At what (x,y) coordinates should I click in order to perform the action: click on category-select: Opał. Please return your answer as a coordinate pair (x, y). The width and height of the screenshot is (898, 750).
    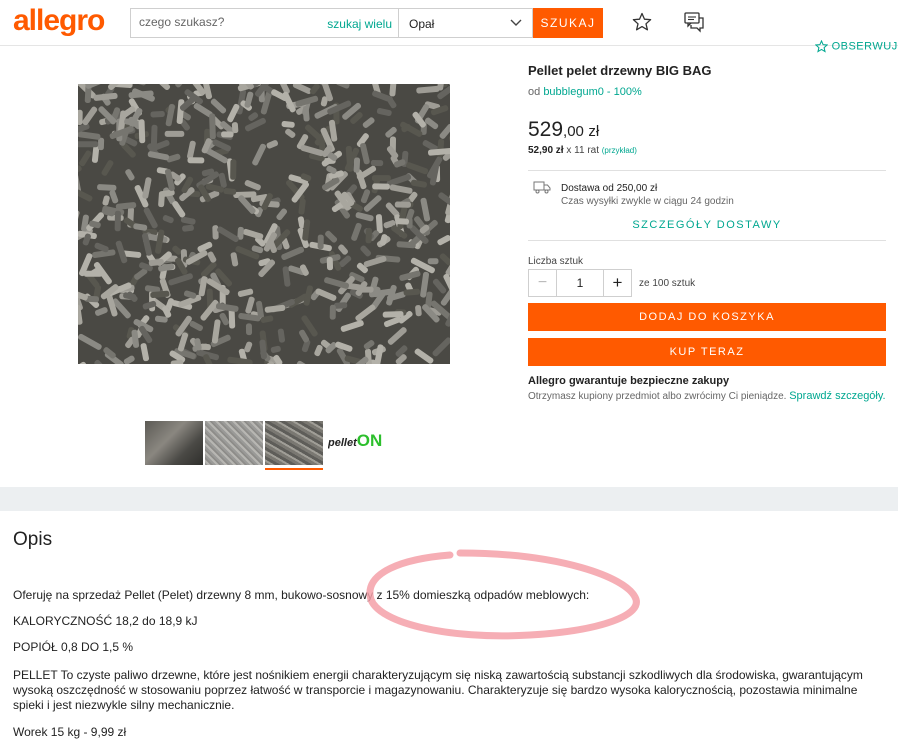
    Looking at the image, I should click on (465, 23).